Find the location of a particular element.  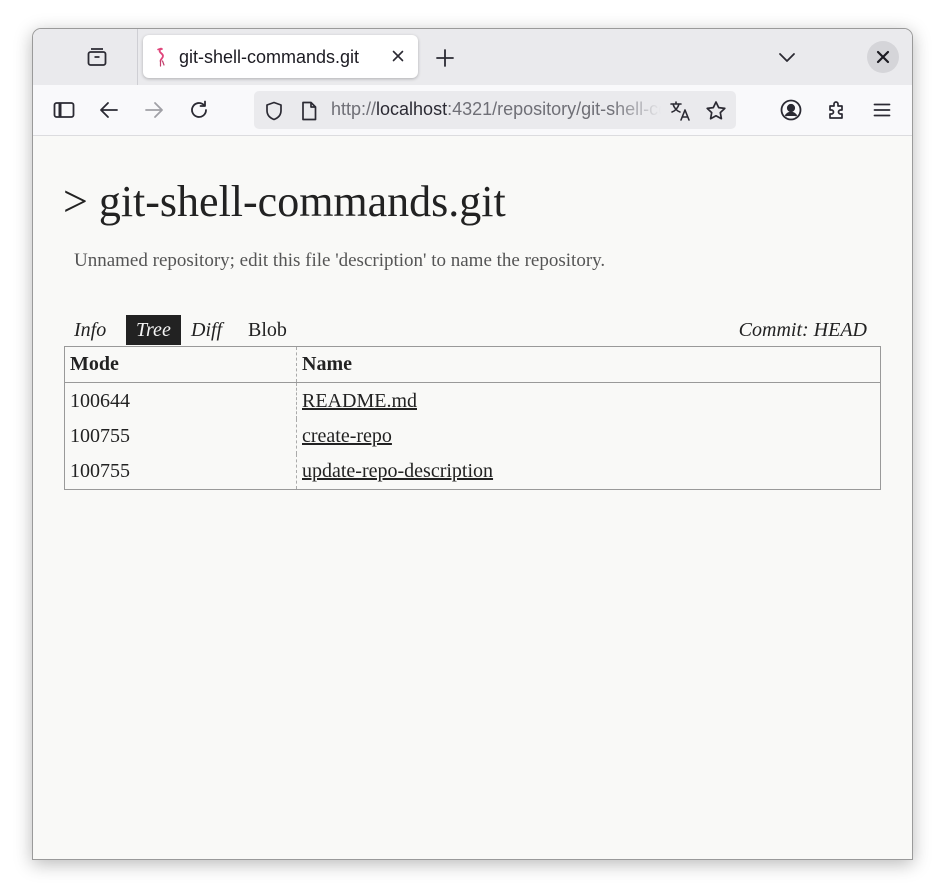

page-title: > git-shell-commands.git is located at coordinates (284, 201).